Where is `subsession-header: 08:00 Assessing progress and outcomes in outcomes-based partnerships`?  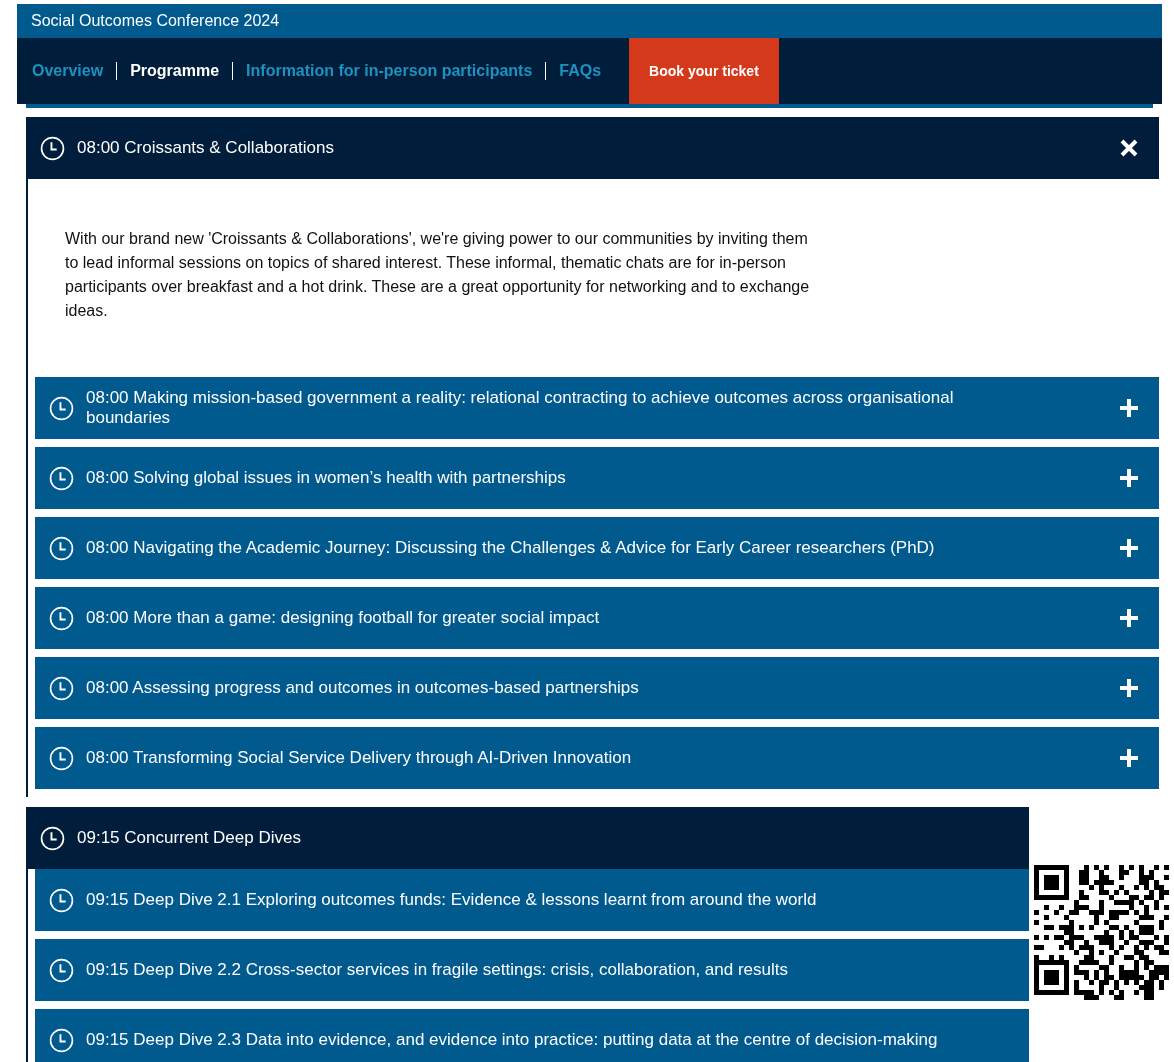
subsession-header: 08:00 Assessing progress and outcomes in outcomes-based partnerships is located at coordinates (597, 688).